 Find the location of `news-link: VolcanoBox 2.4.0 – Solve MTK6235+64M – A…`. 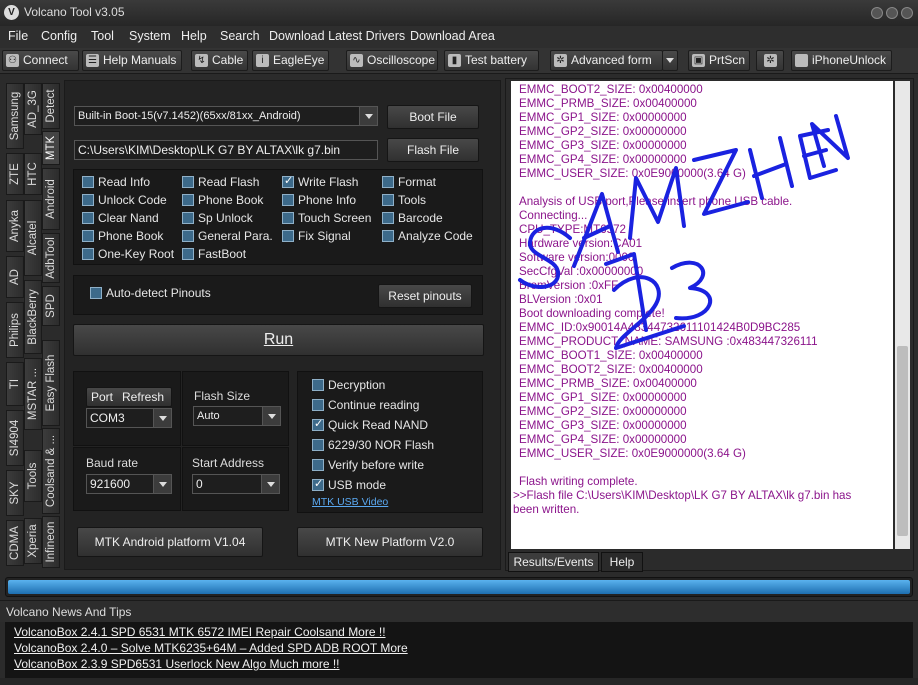

news-link: VolcanoBox 2.4.0 – Solve MTK6235+64M – A… is located at coordinates (211, 648).